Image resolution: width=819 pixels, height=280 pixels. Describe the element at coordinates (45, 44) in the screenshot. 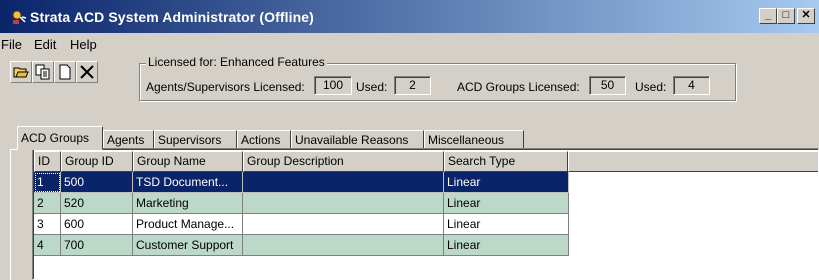

I see `menu-edit: Edit` at that location.